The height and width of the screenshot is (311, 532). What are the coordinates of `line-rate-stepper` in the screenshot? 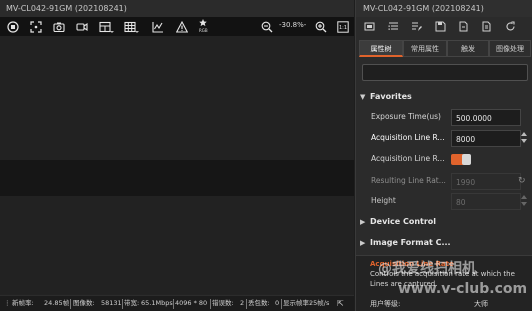 It's located at (524, 138).